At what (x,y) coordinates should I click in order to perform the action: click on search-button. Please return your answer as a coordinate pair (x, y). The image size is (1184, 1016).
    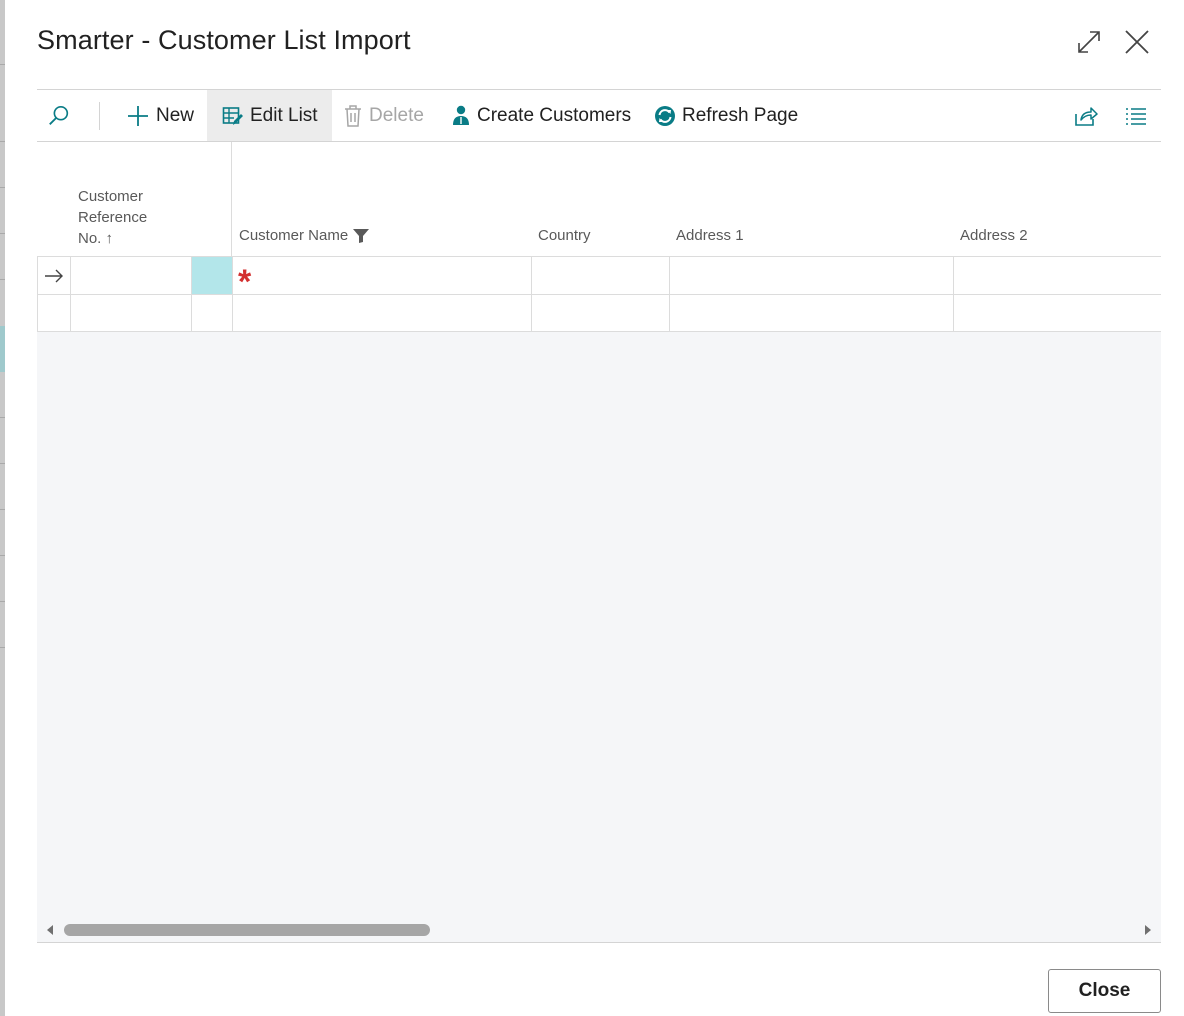
    Looking at the image, I should click on (62, 115).